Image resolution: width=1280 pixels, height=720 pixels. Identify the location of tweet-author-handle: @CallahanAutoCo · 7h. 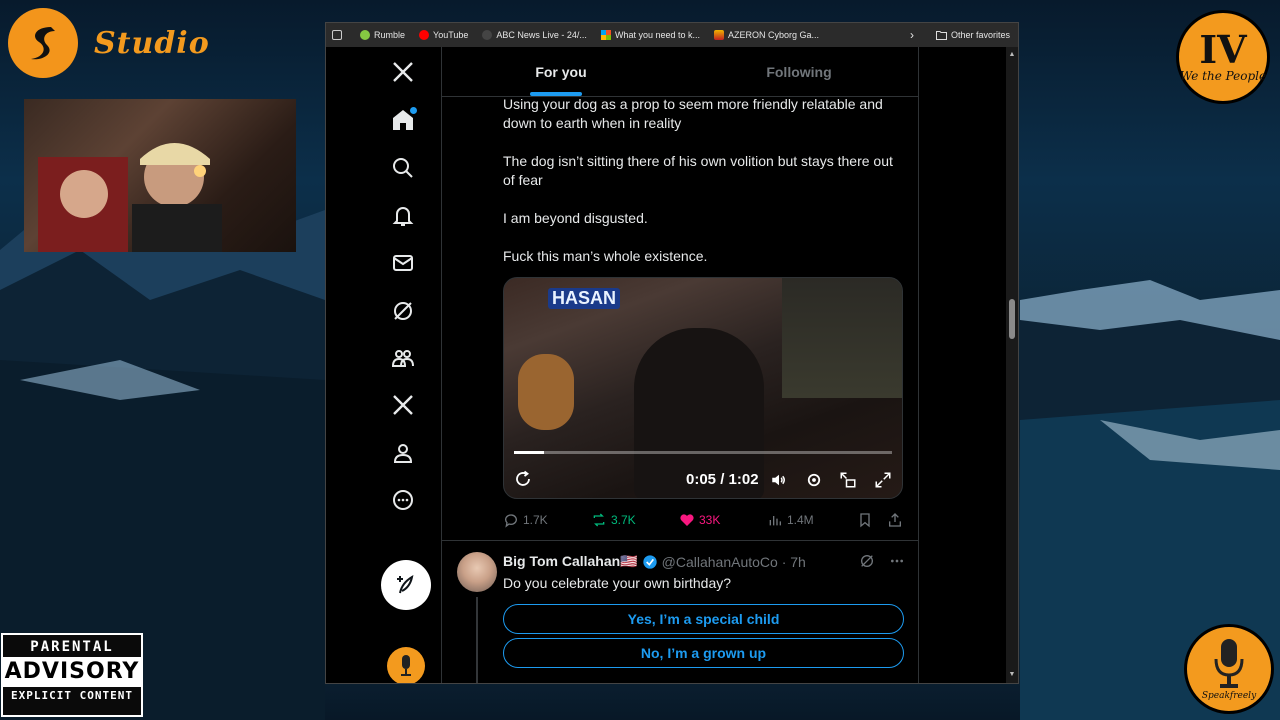
(734, 562).